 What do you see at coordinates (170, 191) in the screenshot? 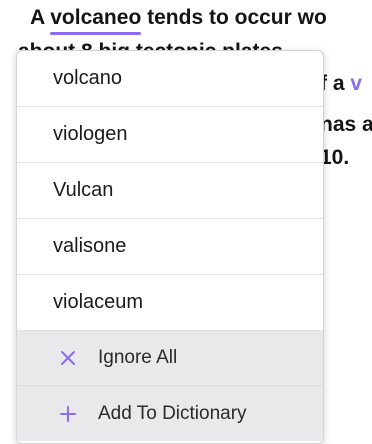
I see `suggestion-vulcan: Vulcan` at bounding box center [170, 191].